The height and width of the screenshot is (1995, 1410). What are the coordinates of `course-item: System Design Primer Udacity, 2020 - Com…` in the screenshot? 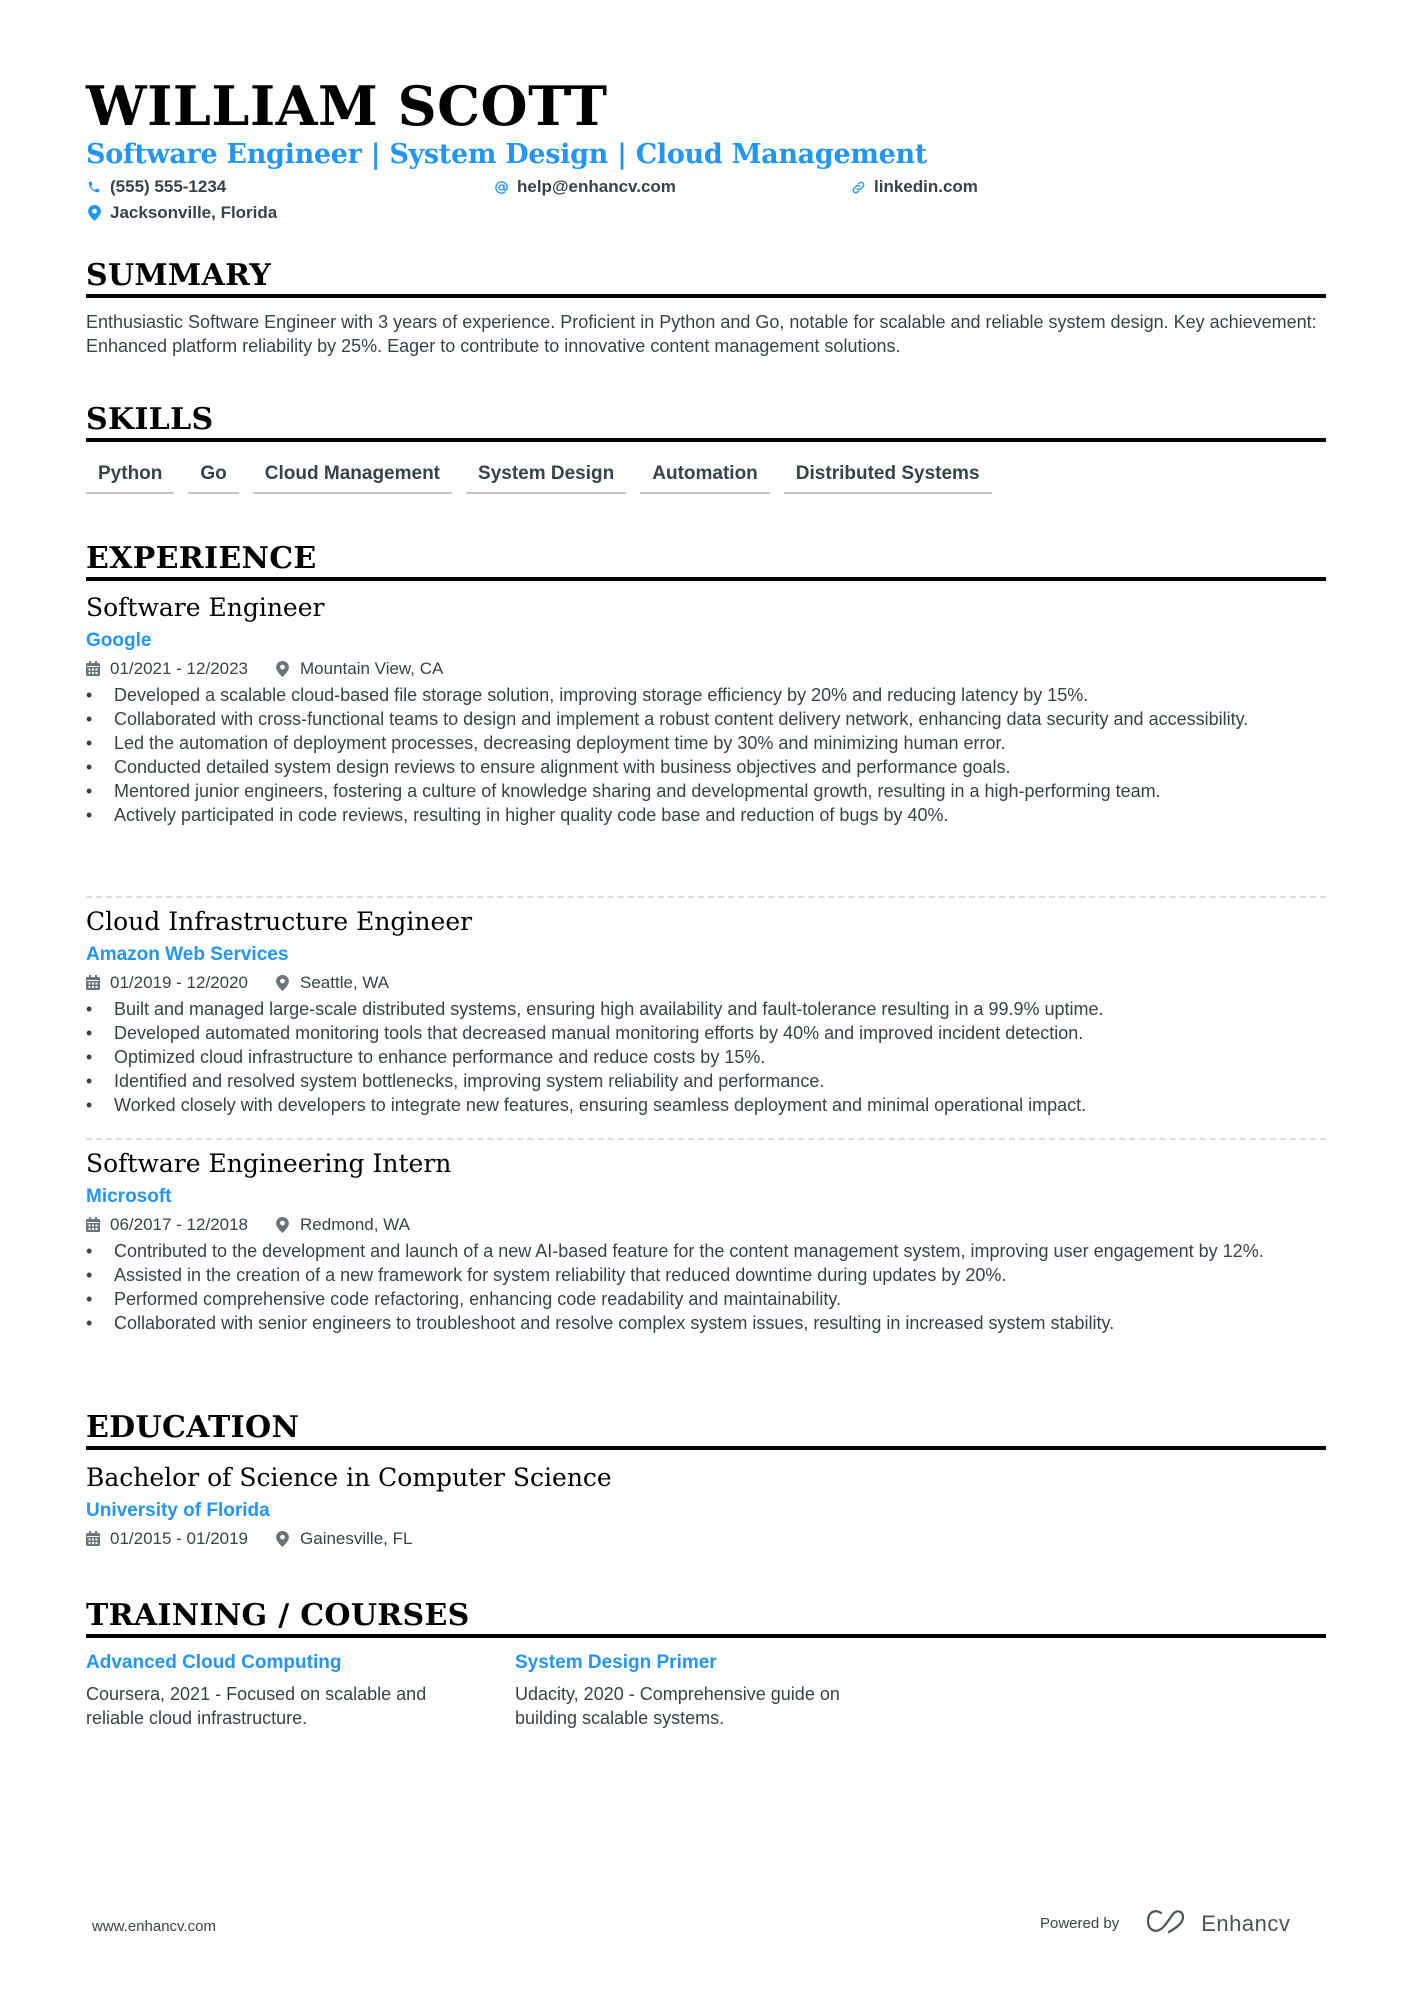 It's located at (705, 1690).